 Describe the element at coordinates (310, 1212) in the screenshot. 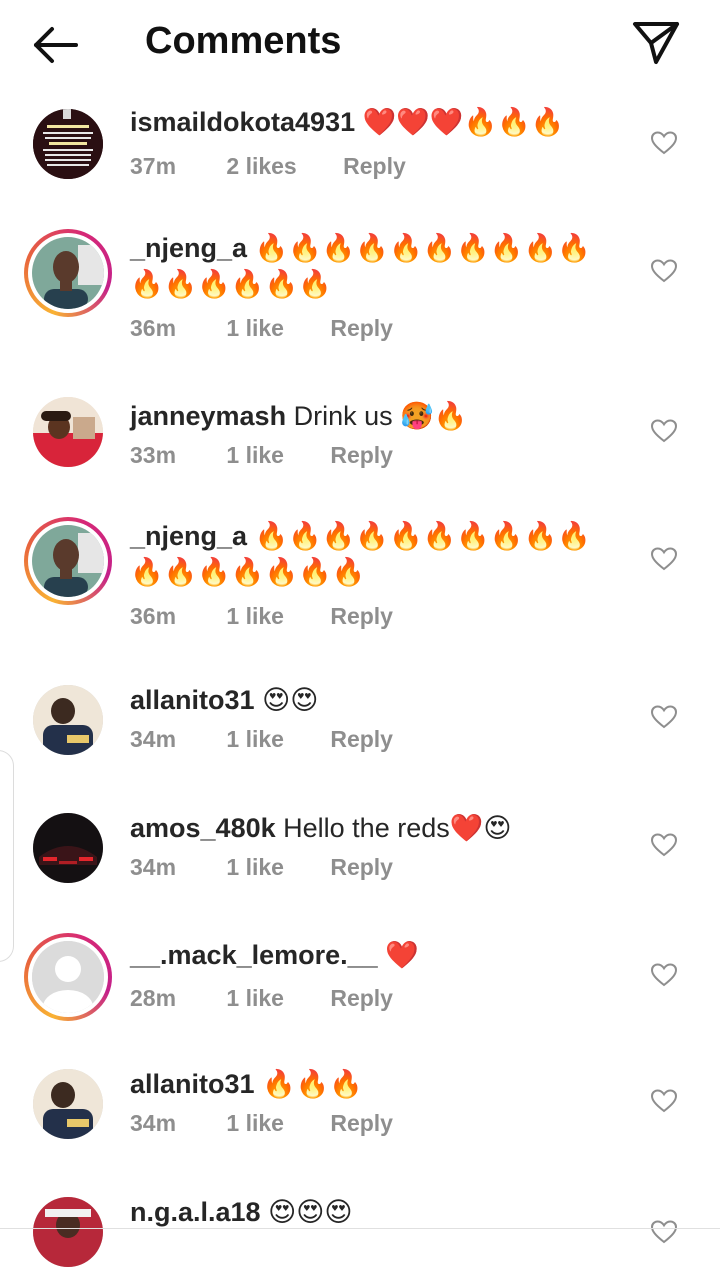

I see `comment-text: 😍😍😍` at that location.